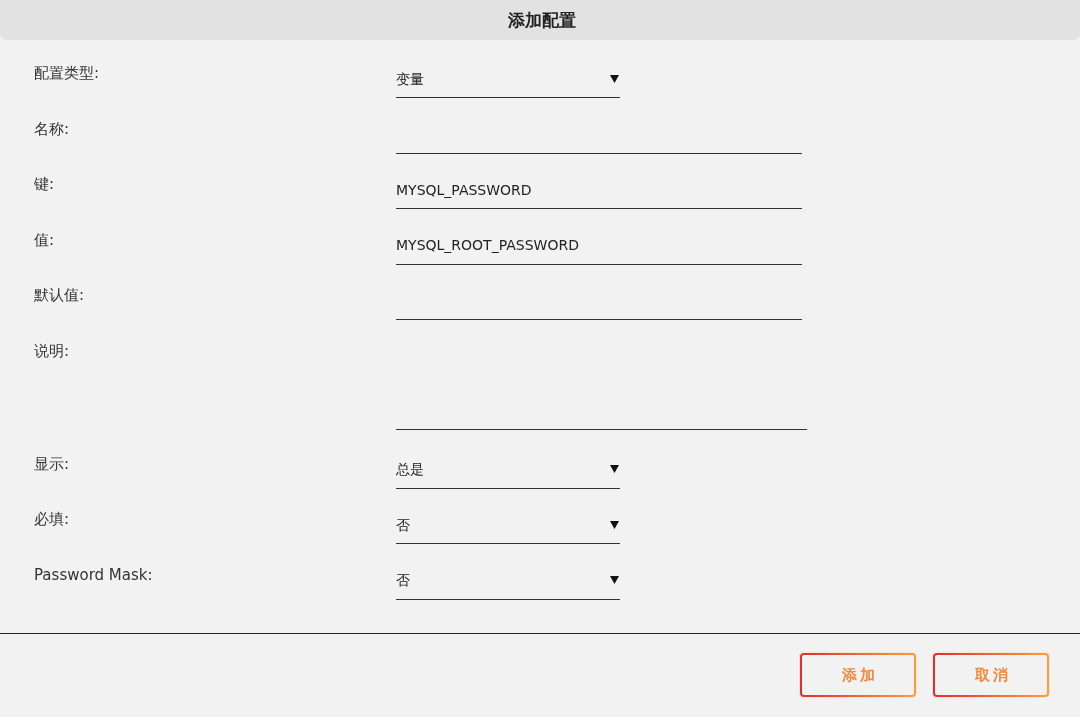 This screenshot has height=717, width=1080. I want to click on field-label: 值:, so click(45, 239).